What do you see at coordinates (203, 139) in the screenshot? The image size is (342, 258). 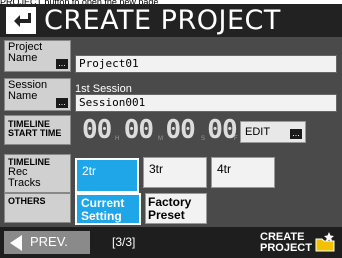 I see `tc-unit-s: S` at bounding box center [203, 139].